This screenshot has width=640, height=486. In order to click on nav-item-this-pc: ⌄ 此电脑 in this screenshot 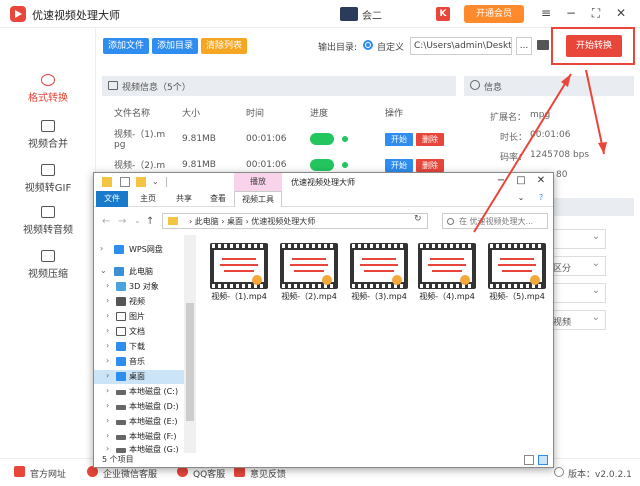, I will do `click(144, 272)`.